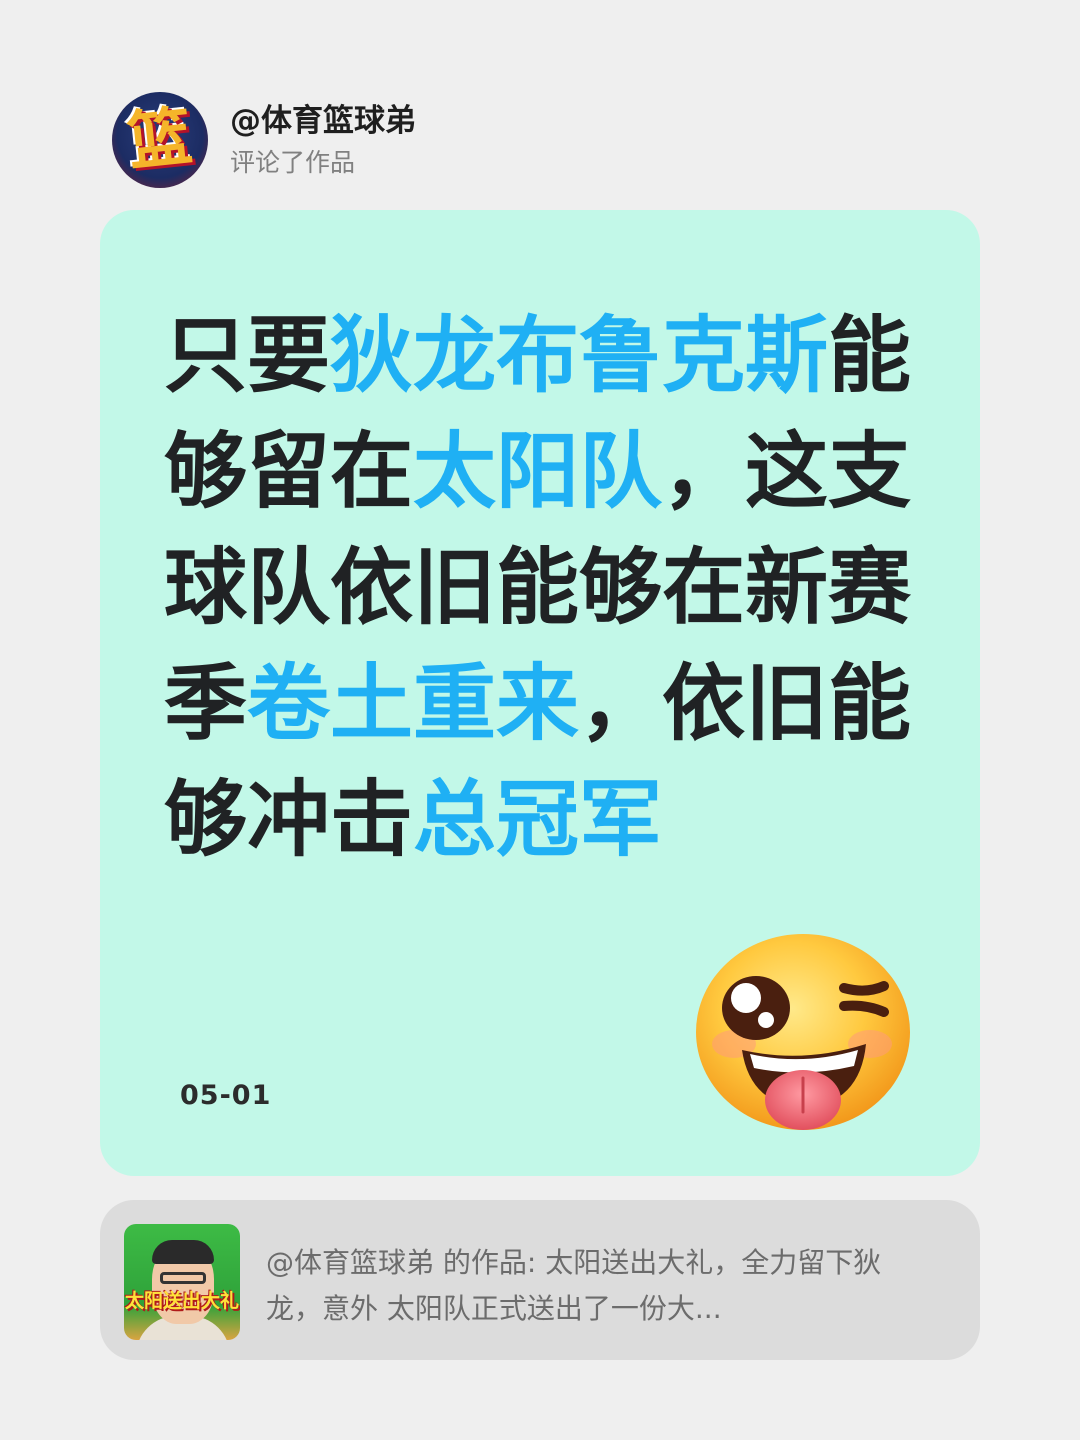 The image size is (1080, 1440). What do you see at coordinates (247, 355) in the screenshot?
I see `comment-phrase: 只要` at bounding box center [247, 355].